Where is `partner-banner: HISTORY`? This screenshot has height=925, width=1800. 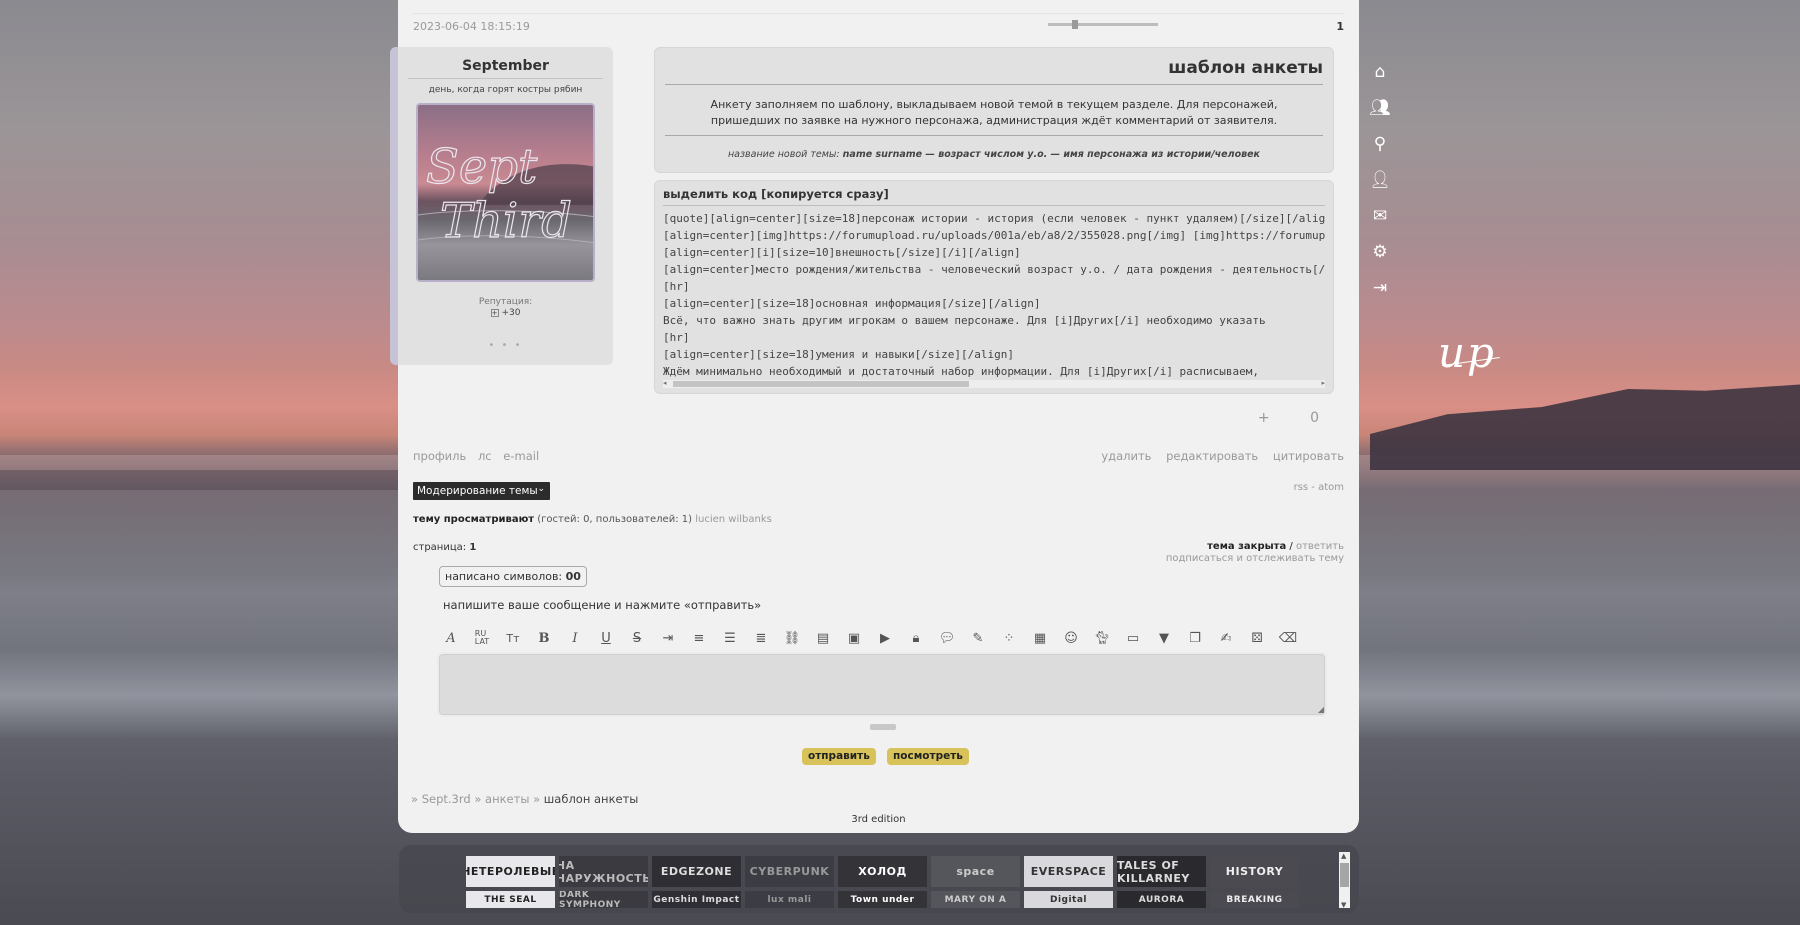 partner-banner: HISTORY is located at coordinates (1254, 871).